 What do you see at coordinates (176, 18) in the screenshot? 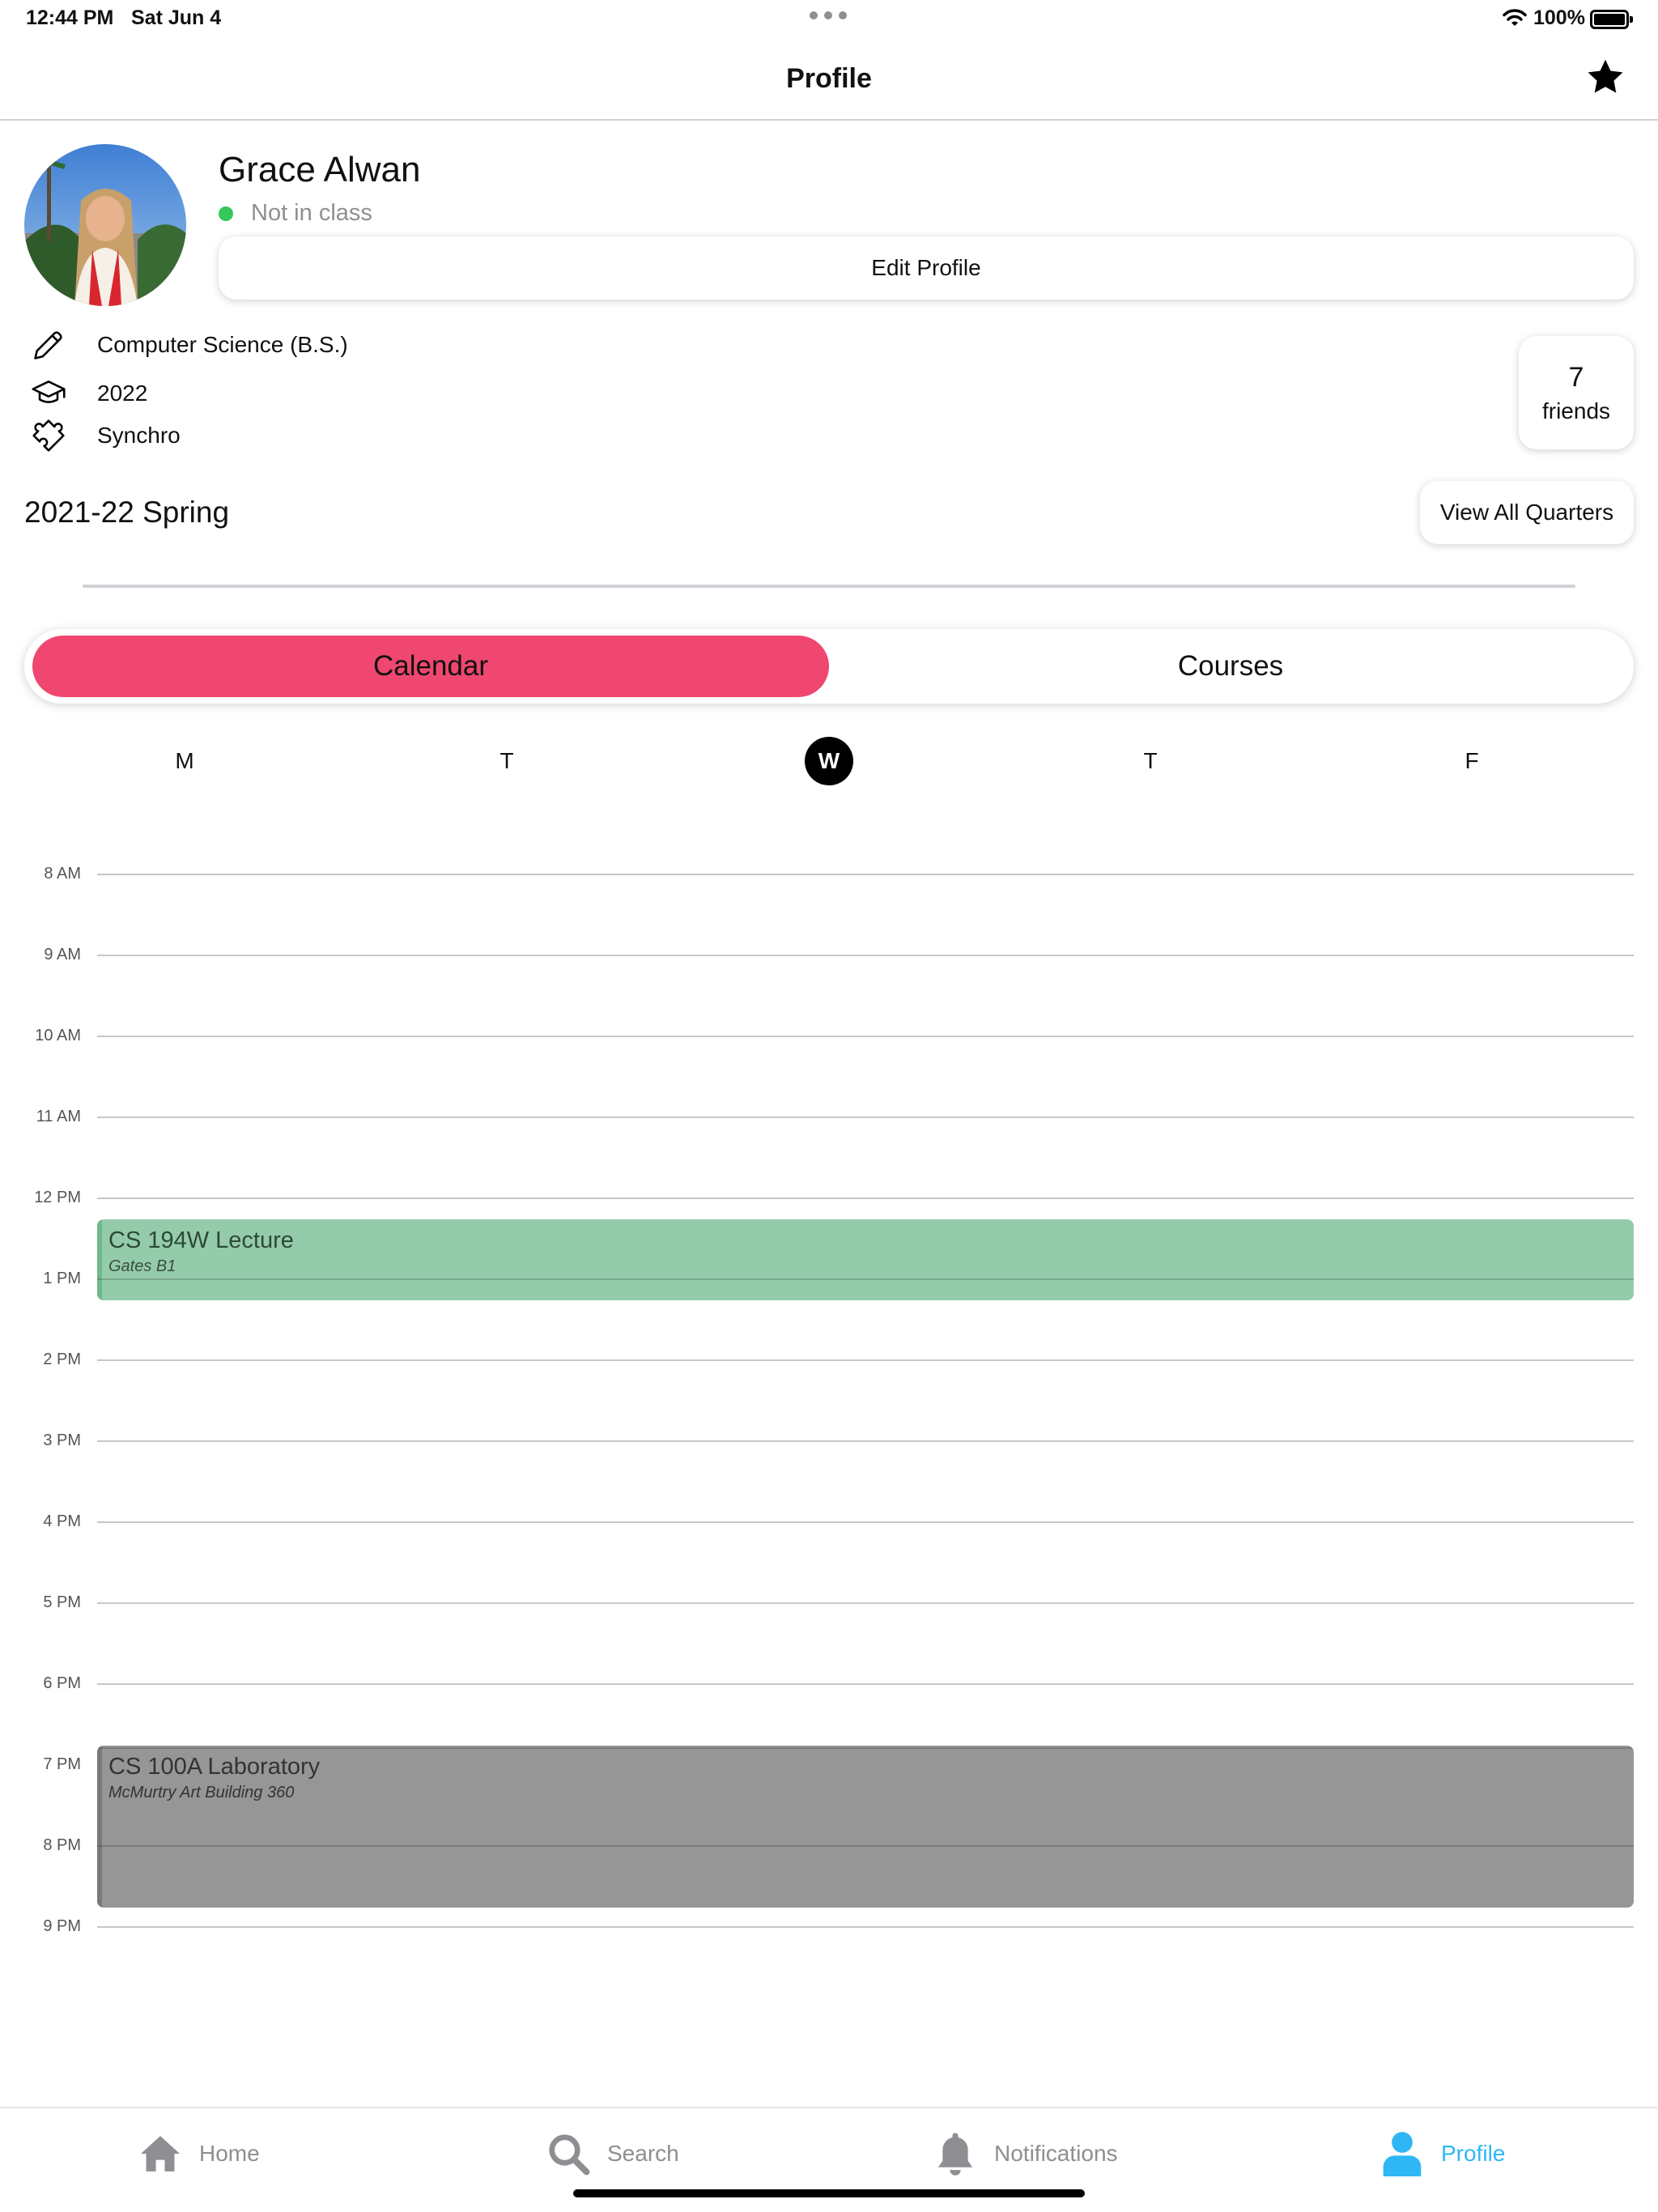
I see `status-date: Sat Jun 4` at bounding box center [176, 18].